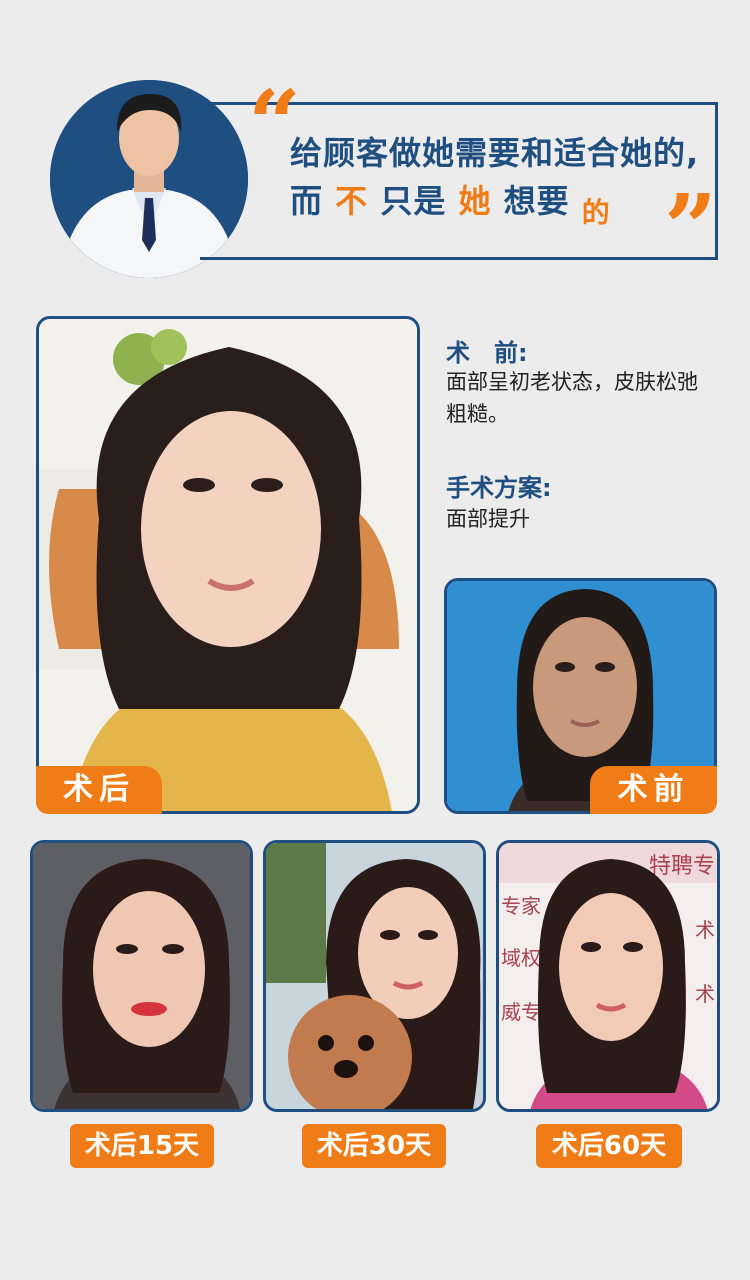  What do you see at coordinates (374, 1146) in the screenshot?
I see `day30-label: 术后30天` at bounding box center [374, 1146].